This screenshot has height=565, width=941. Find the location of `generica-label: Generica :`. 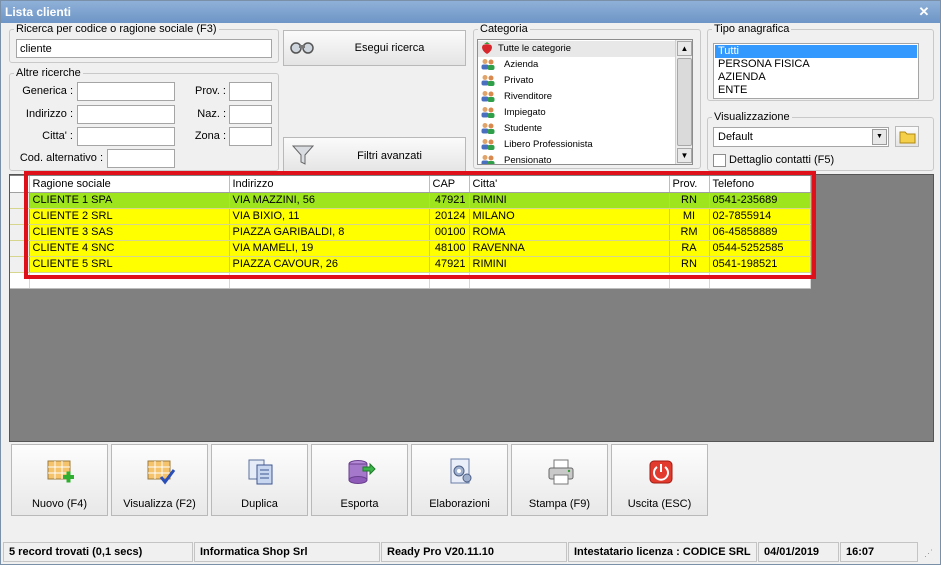

generica-label: Generica : is located at coordinates (47, 91).